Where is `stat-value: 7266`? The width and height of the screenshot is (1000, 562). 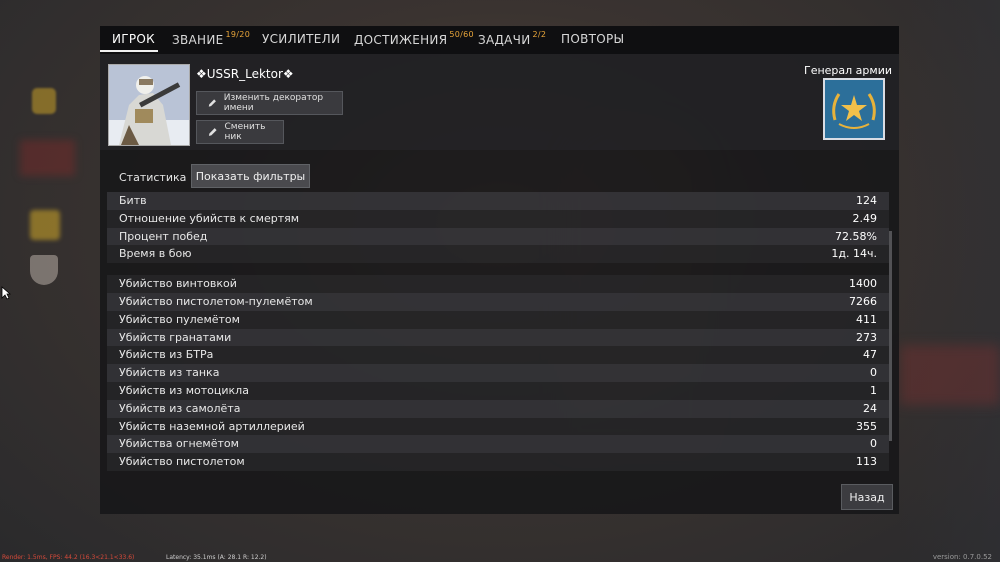
stat-value: 7266 is located at coordinates (863, 301).